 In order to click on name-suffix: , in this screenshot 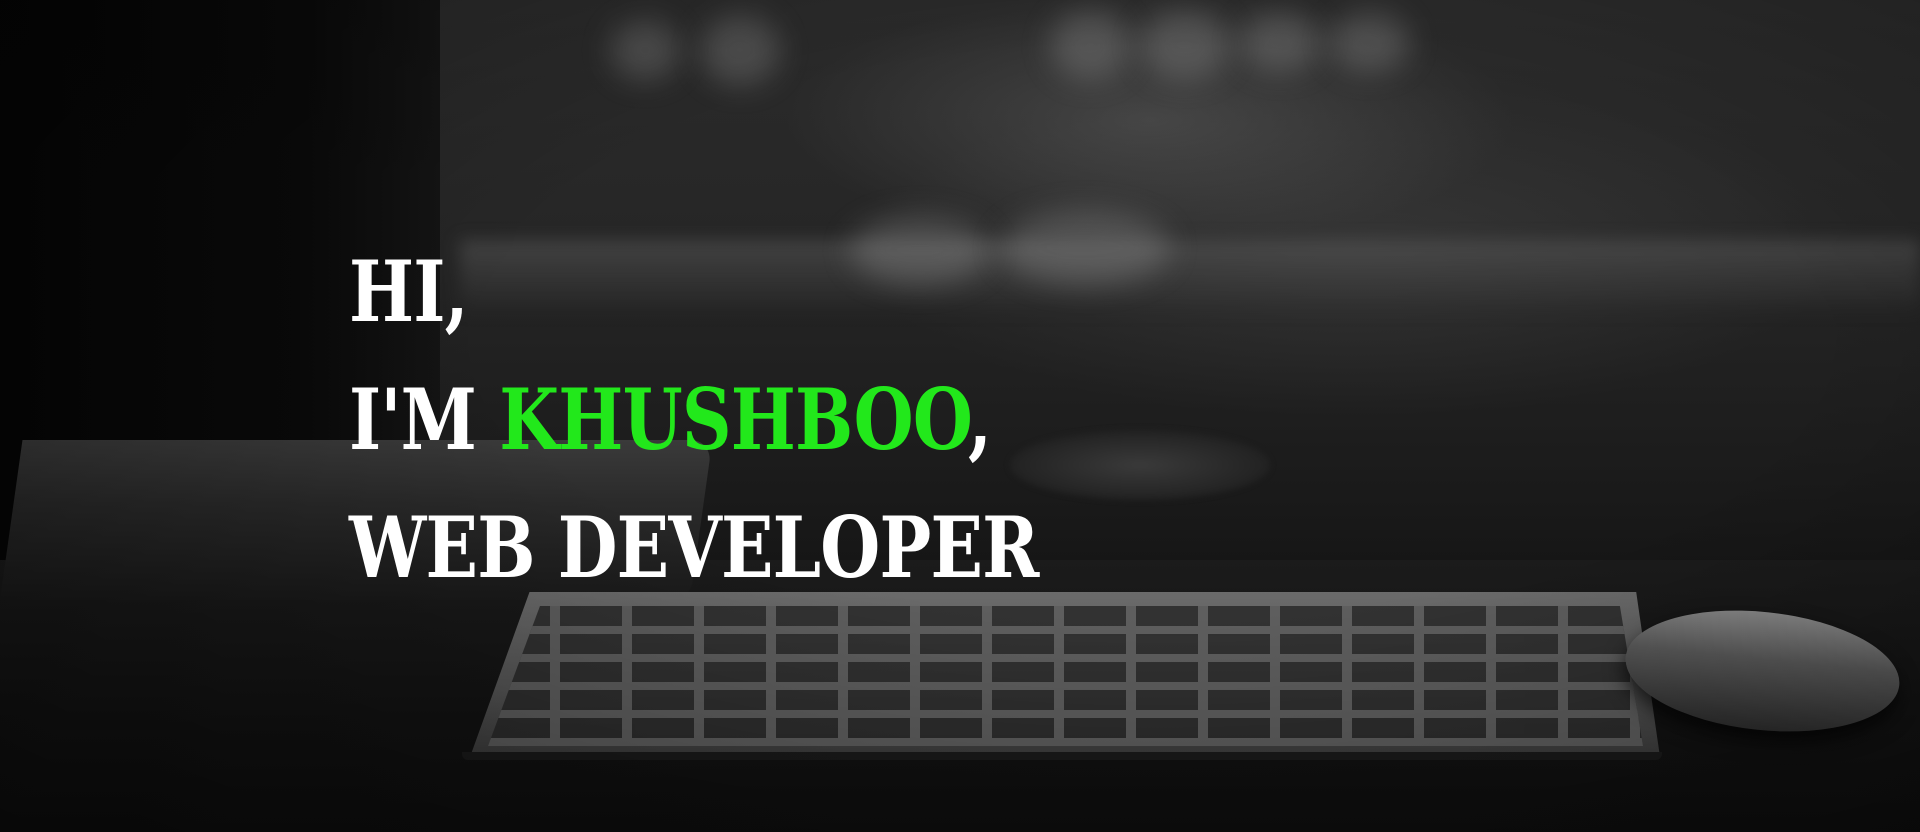, I will do `click(980, 419)`.